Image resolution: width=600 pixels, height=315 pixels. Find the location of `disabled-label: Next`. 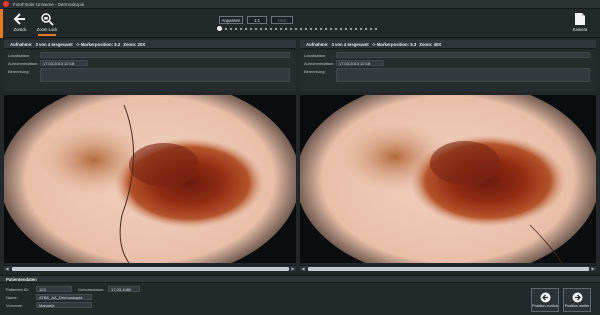

disabled-label: Next is located at coordinates (282, 20).